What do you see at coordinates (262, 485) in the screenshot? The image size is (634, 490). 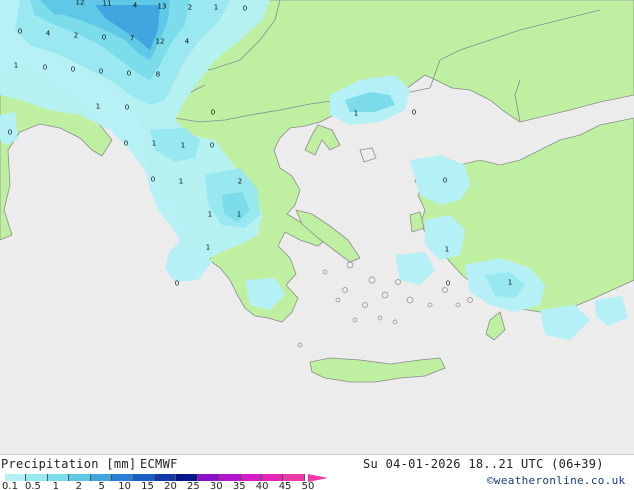 I see `legend-tick-label: 40` at bounding box center [262, 485].